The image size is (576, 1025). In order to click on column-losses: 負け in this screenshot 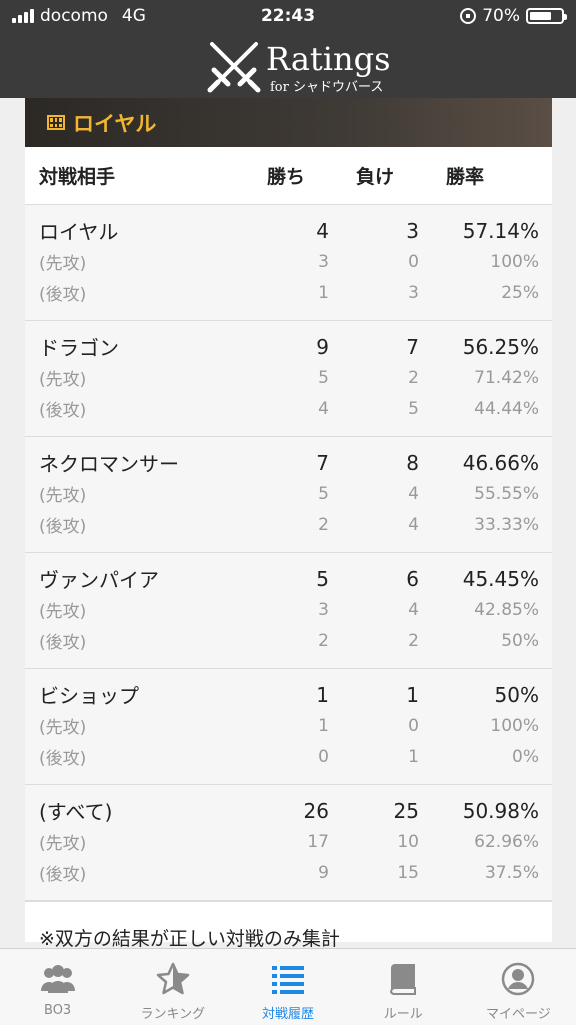, I will do `click(375, 177)`.